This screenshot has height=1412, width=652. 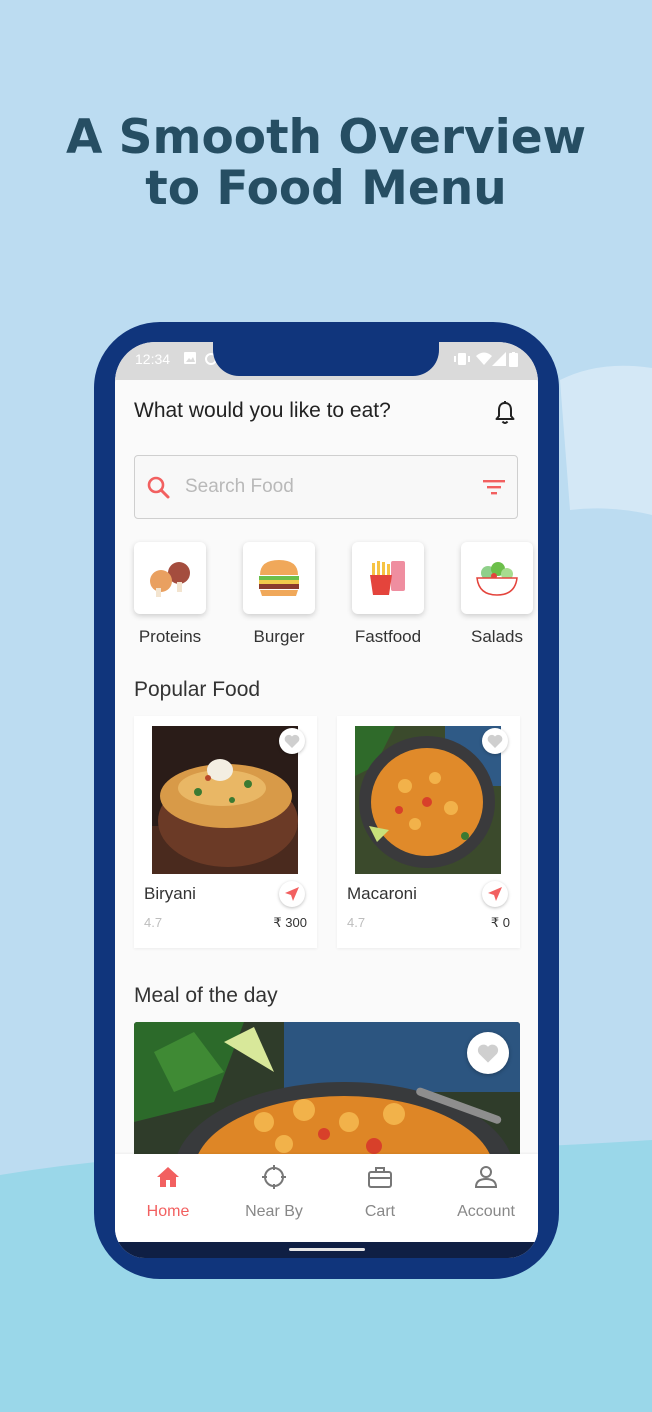 I want to click on biryani-photo, so click(x=225, y=800).